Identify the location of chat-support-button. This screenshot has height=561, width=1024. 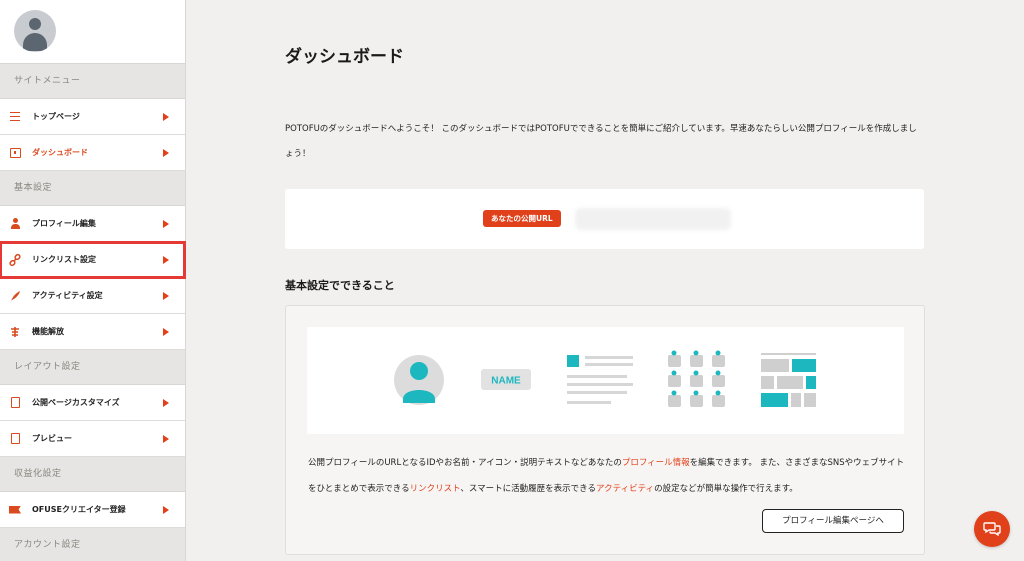
(992, 529).